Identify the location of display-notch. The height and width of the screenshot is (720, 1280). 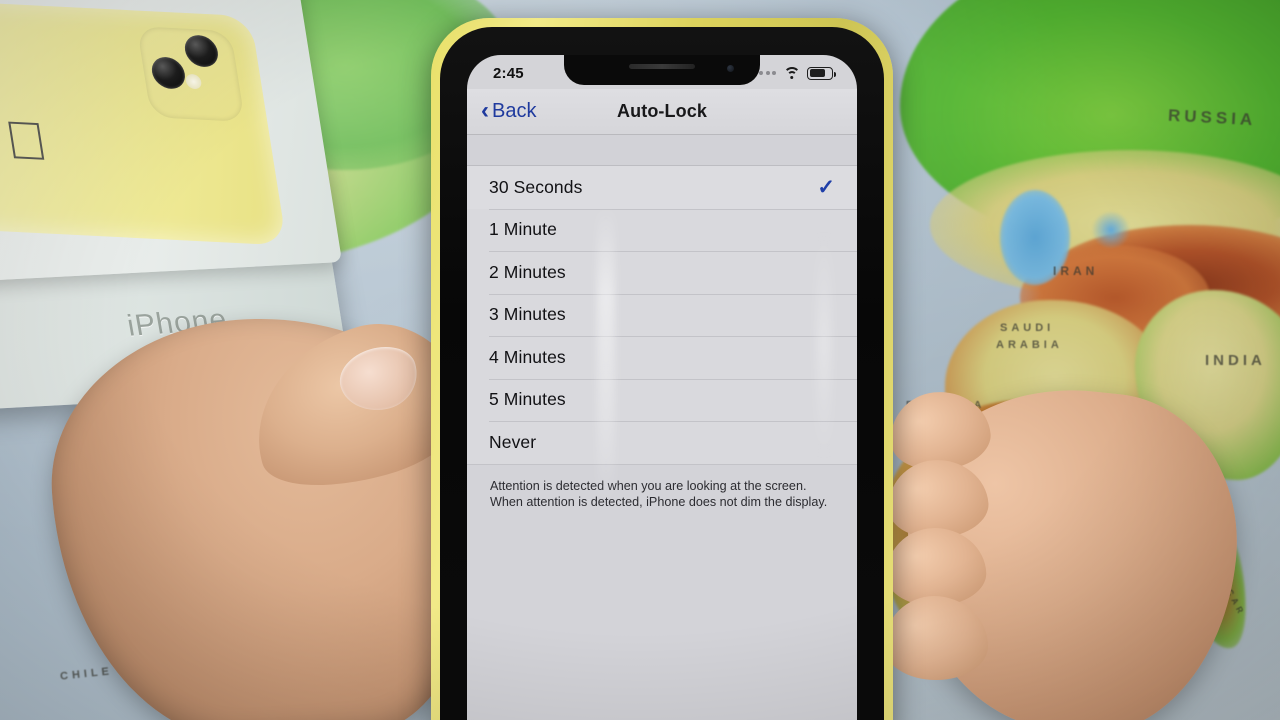
(662, 70).